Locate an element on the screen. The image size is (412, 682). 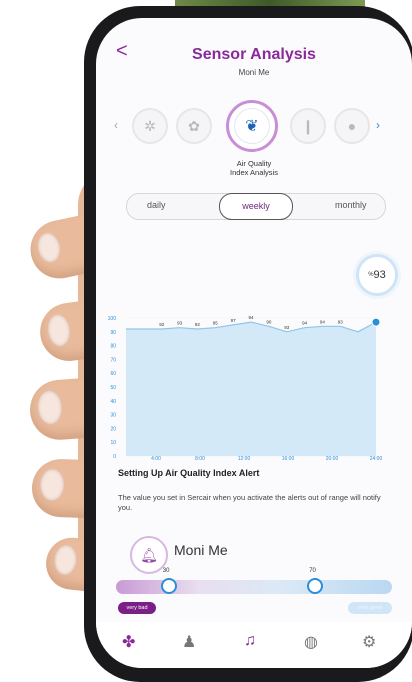
y-tick-label: 10 is located at coordinates (113, 443).